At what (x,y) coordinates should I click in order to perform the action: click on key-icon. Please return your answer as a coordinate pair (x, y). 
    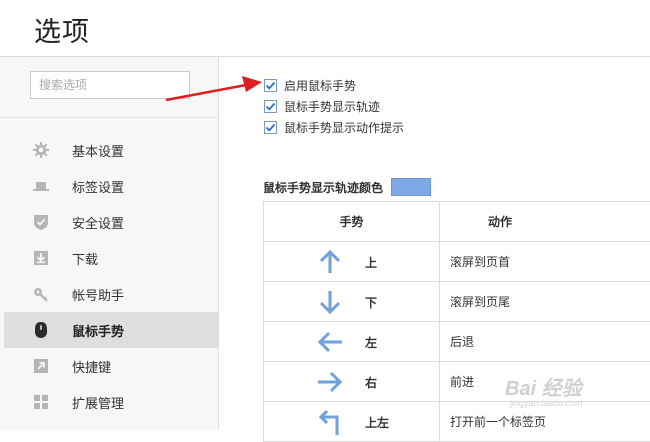
    Looking at the image, I should click on (41, 294).